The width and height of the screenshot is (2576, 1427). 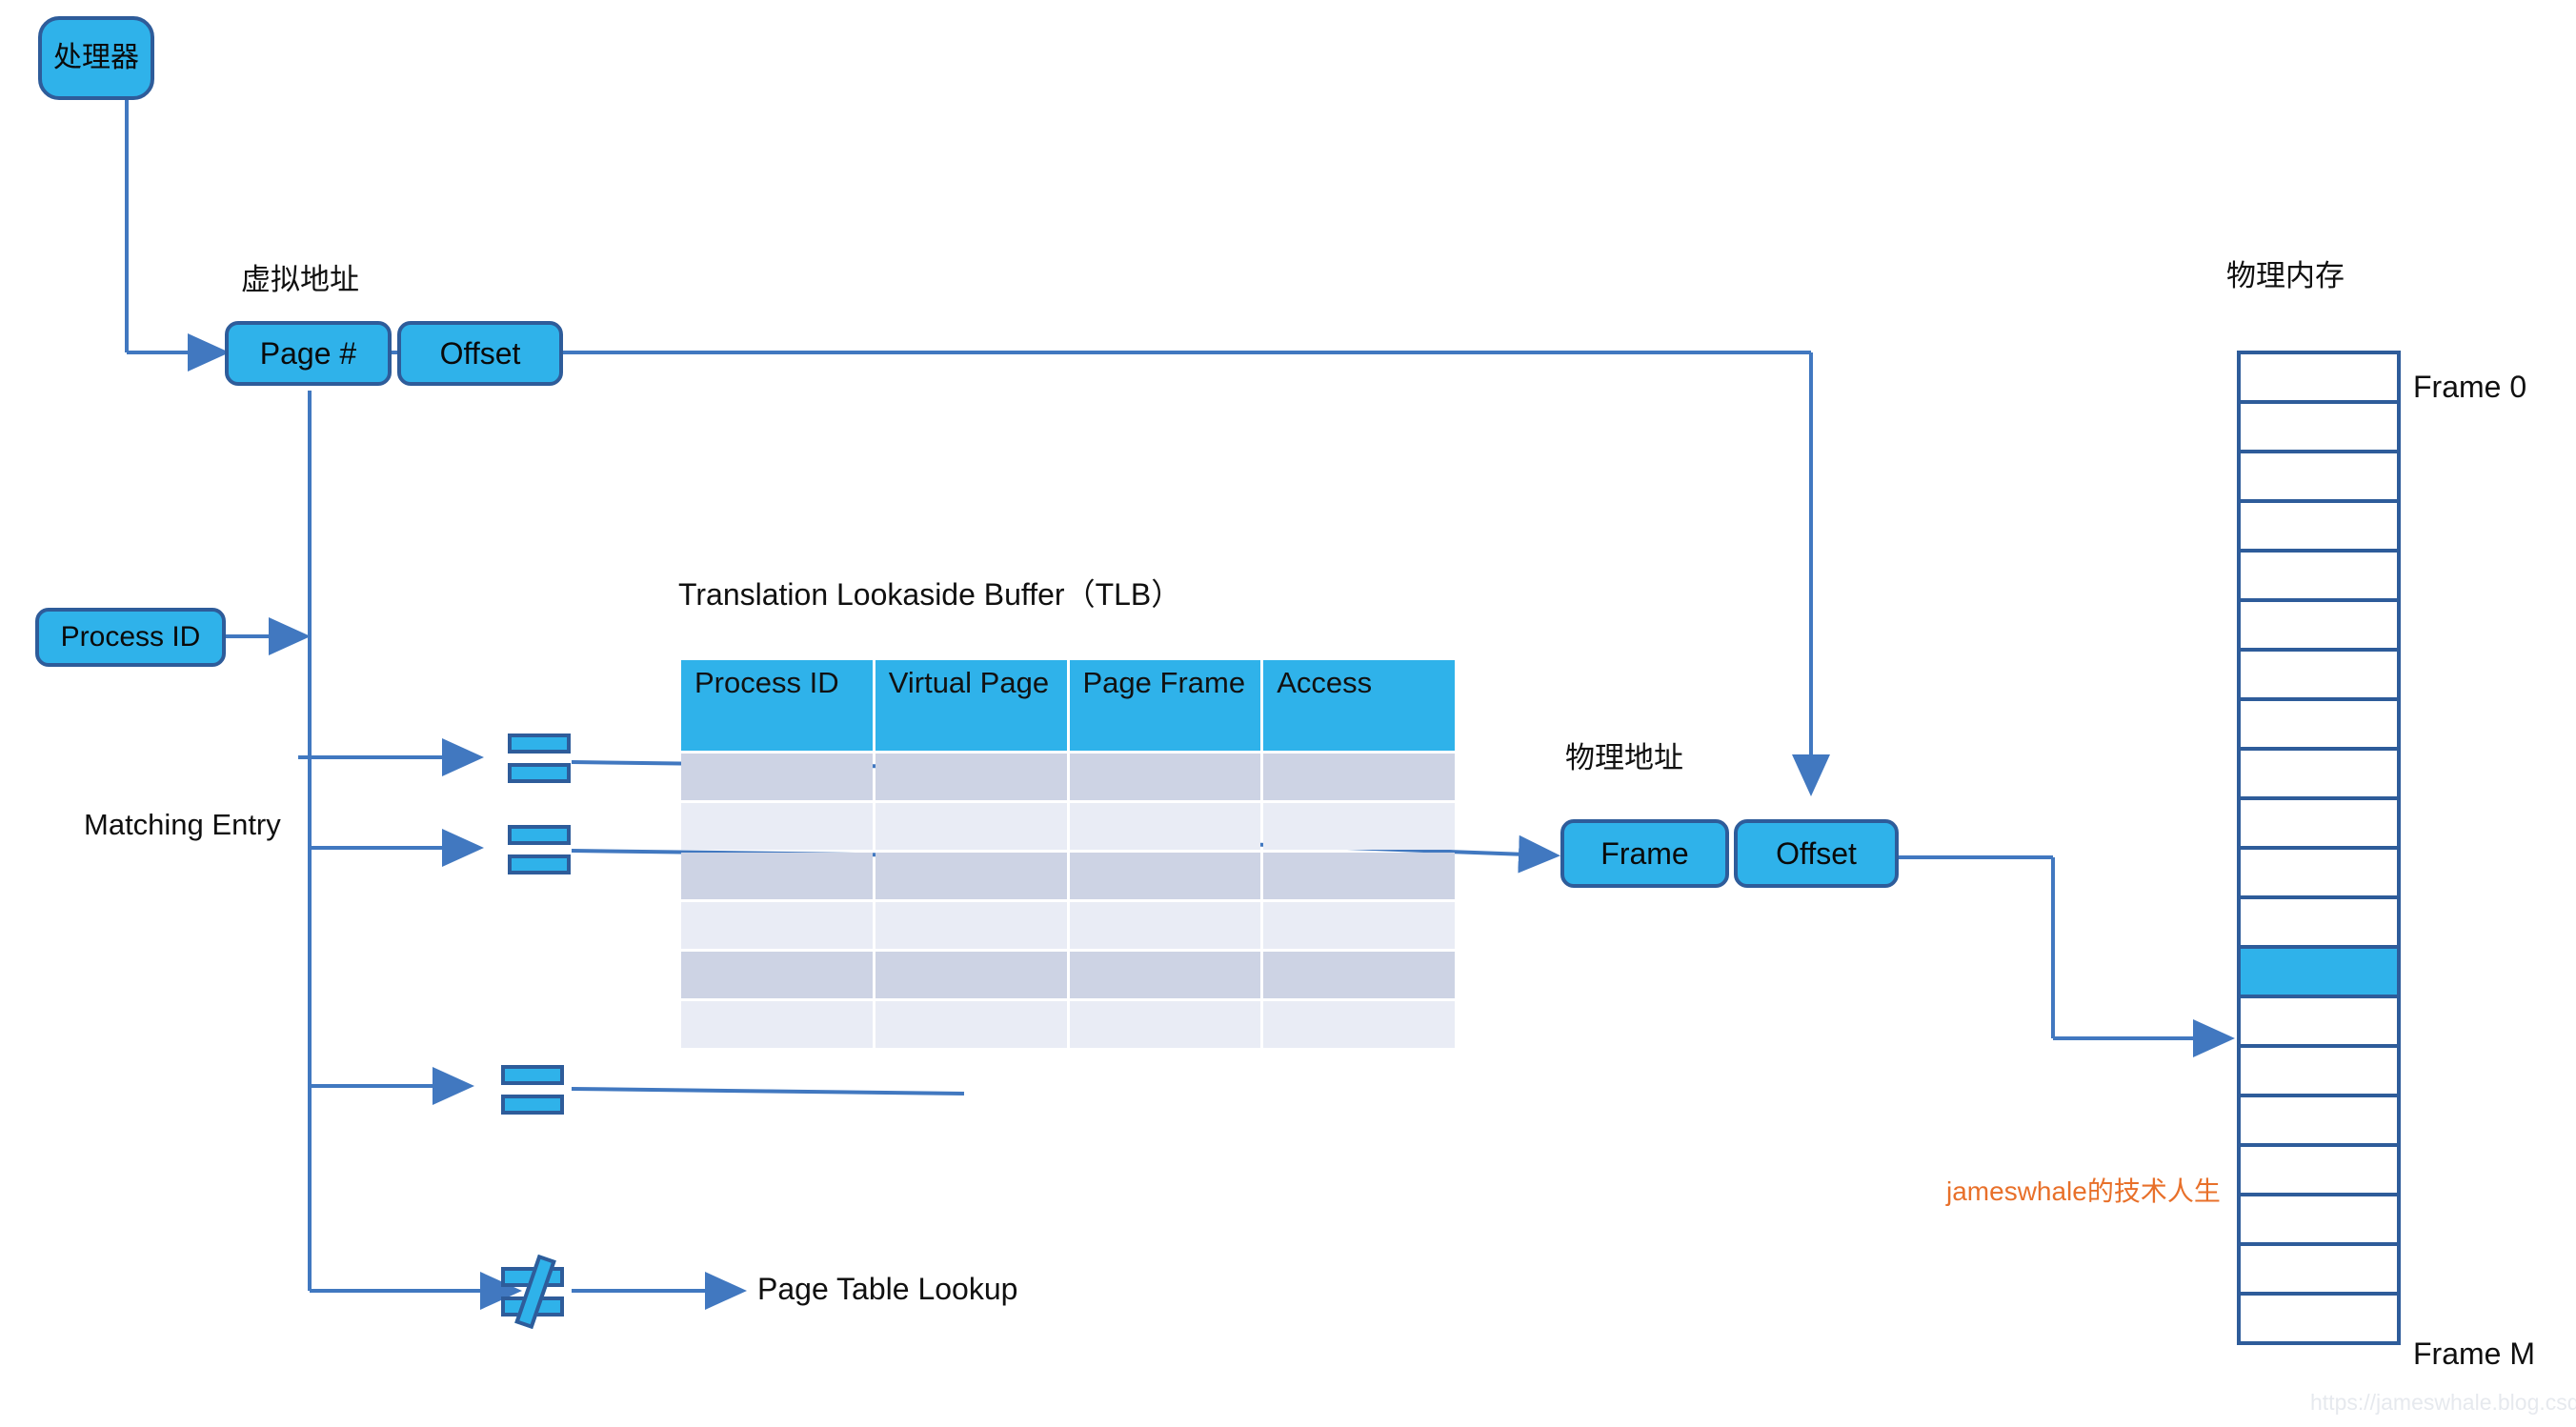 I want to click on page-number-label: Page #, so click(x=308, y=353).